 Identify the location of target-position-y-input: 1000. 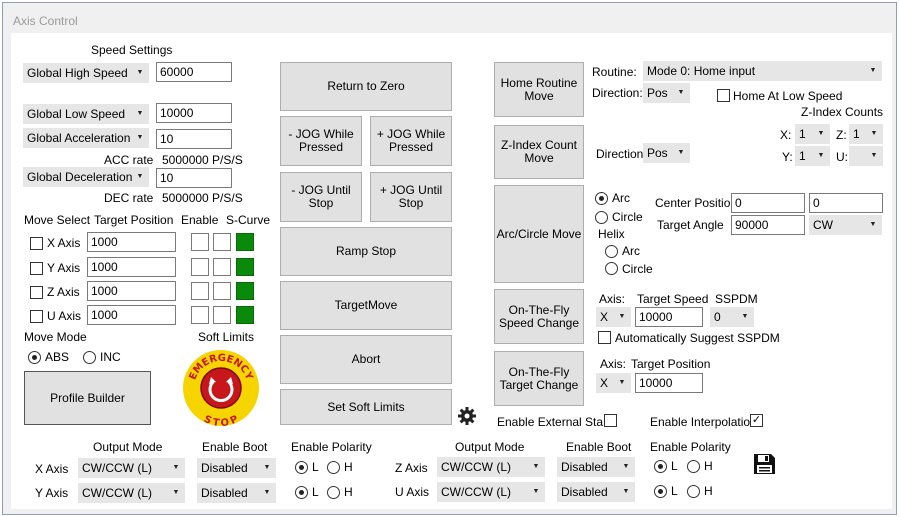
(131, 267).